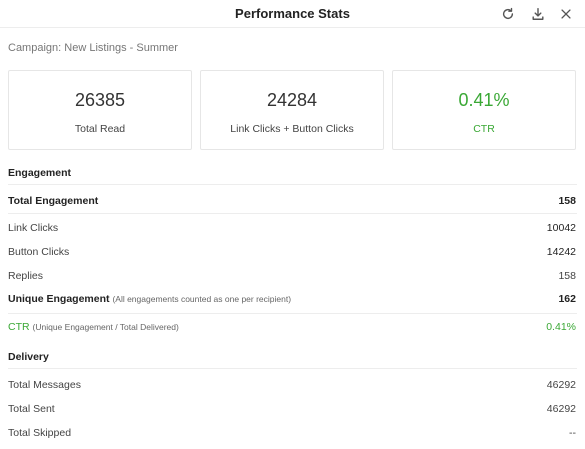  I want to click on campaign-name: New Listings - Summer, so click(121, 48).